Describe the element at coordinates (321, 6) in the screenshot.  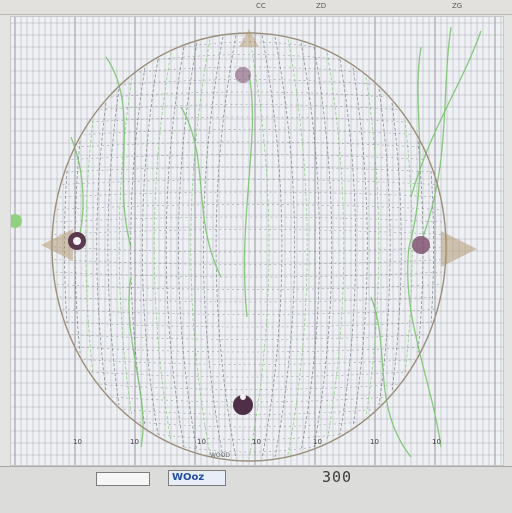
I see `top-label-2: ZD` at that location.